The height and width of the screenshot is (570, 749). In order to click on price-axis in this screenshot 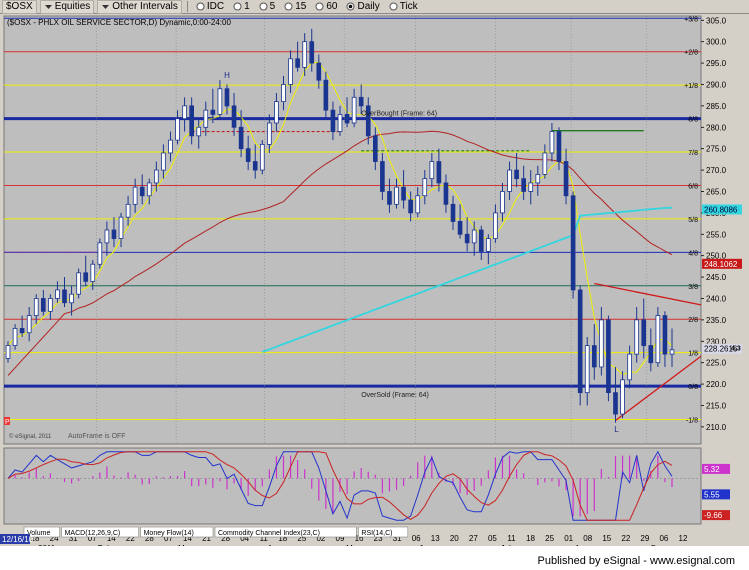, I will do `click(726, 270)`.